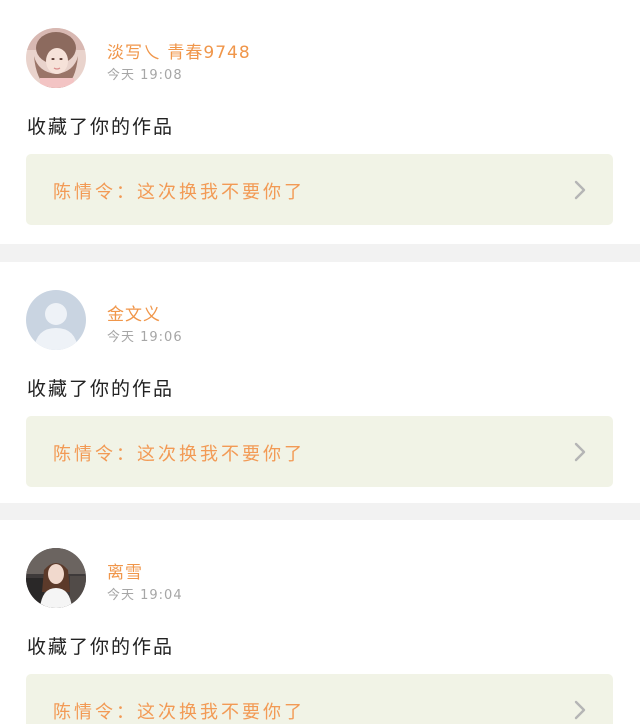  I want to click on username: 离雪, so click(125, 570).